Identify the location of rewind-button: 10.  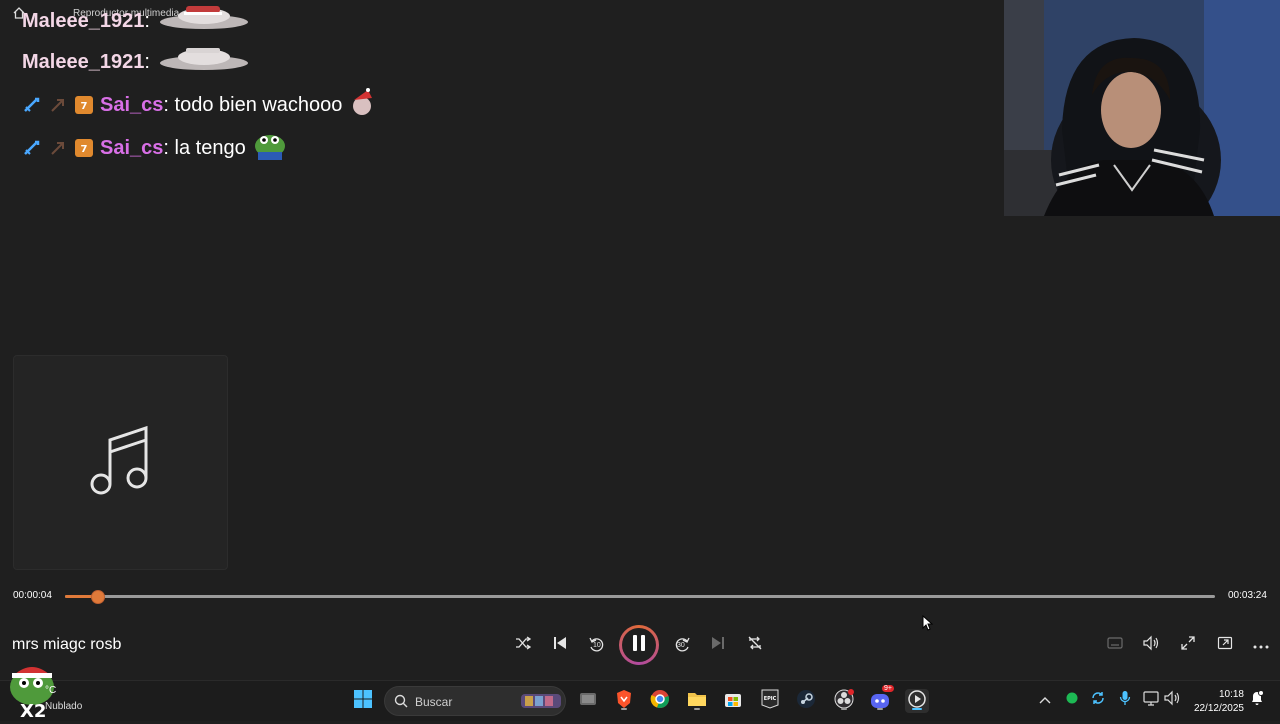
(597, 645).